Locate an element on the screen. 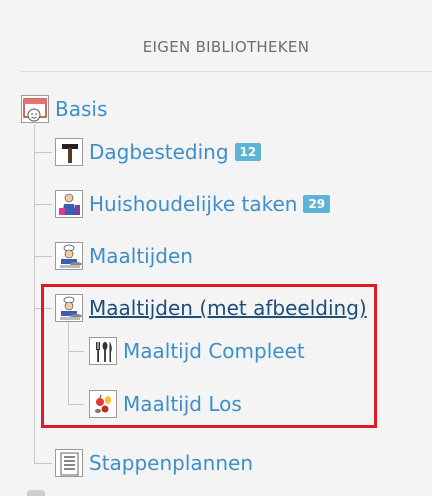 Image resolution: width=432 pixels, height=496 pixels. tree-item-label: Maaltijd Los is located at coordinates (182, 404).